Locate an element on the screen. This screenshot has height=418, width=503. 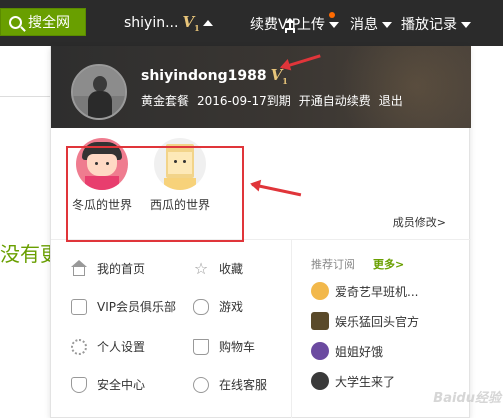
menu-divider is located at coordinates (291, 329).